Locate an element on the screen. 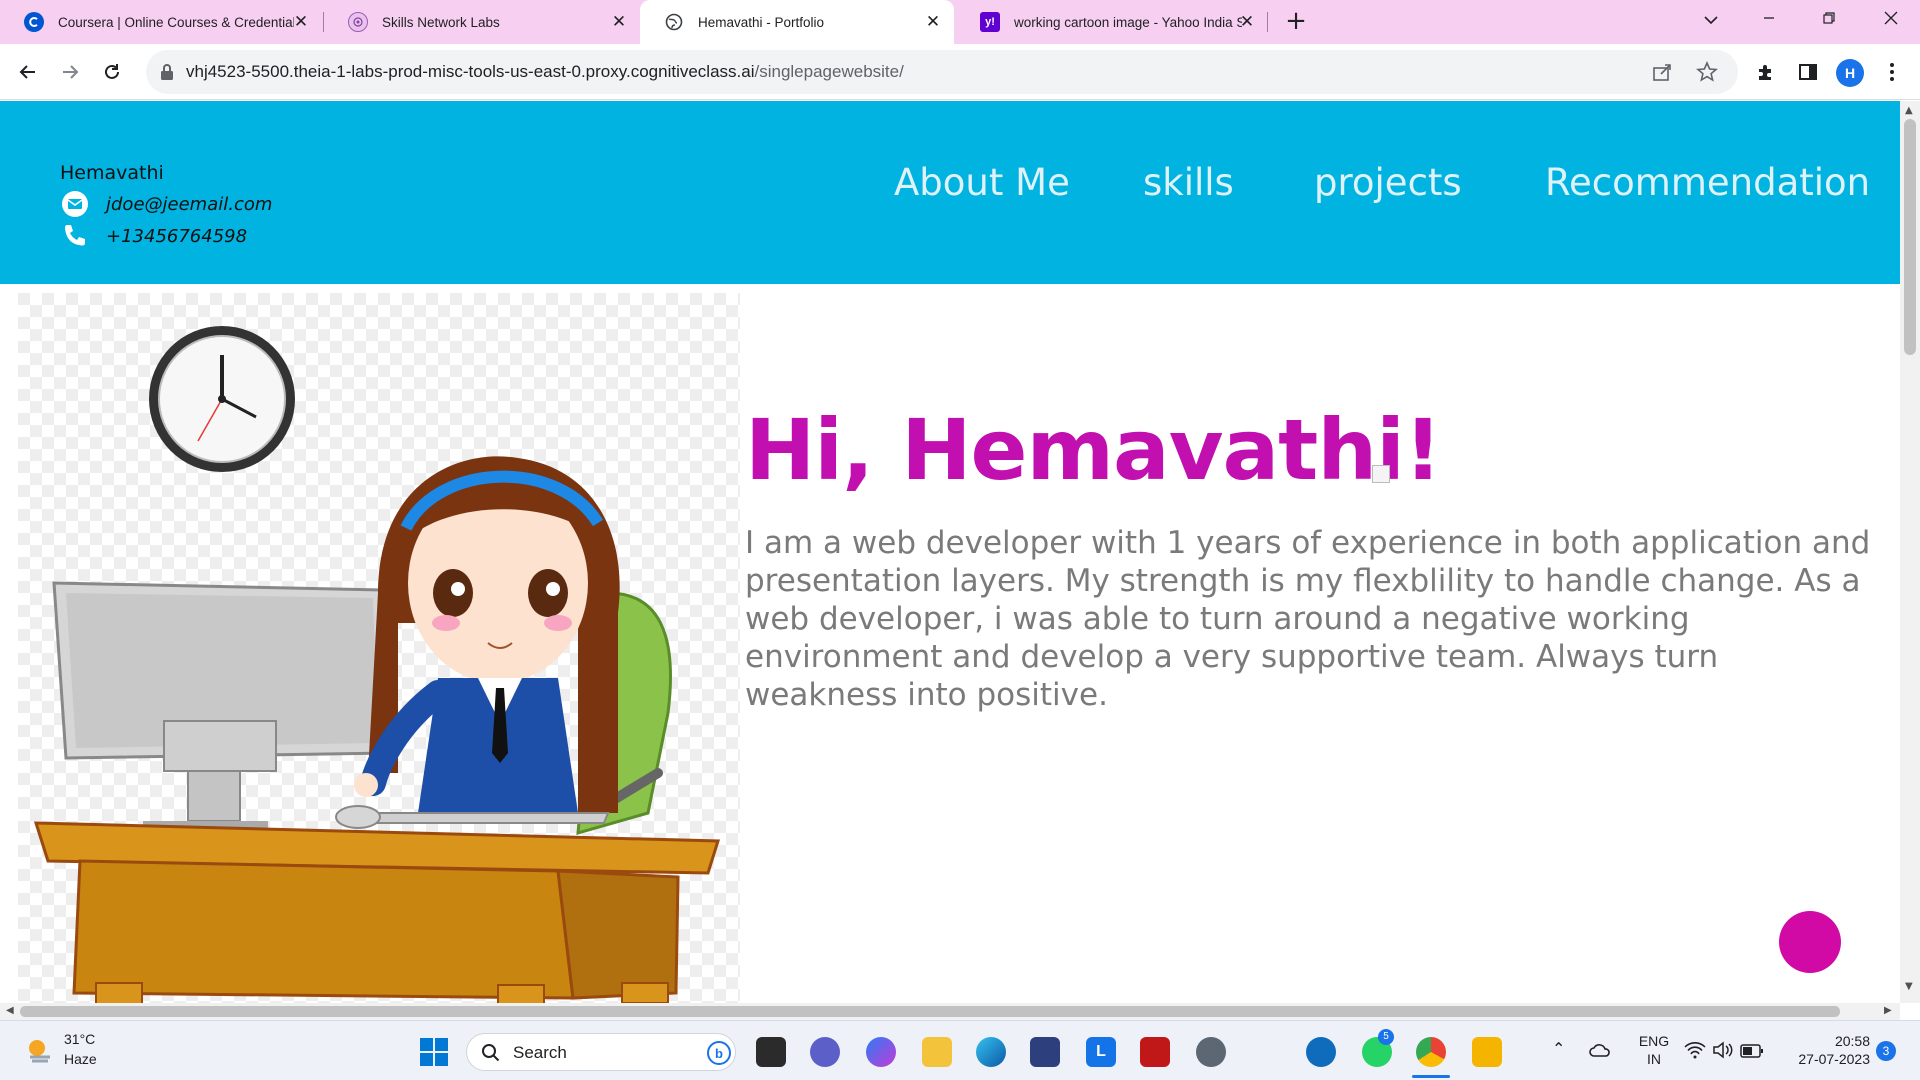 Image resolution: width=1920 pixels, height=1080 pixels. hero-greeting: Hi, Hemavathi! is located at coordinates (1093, 450).